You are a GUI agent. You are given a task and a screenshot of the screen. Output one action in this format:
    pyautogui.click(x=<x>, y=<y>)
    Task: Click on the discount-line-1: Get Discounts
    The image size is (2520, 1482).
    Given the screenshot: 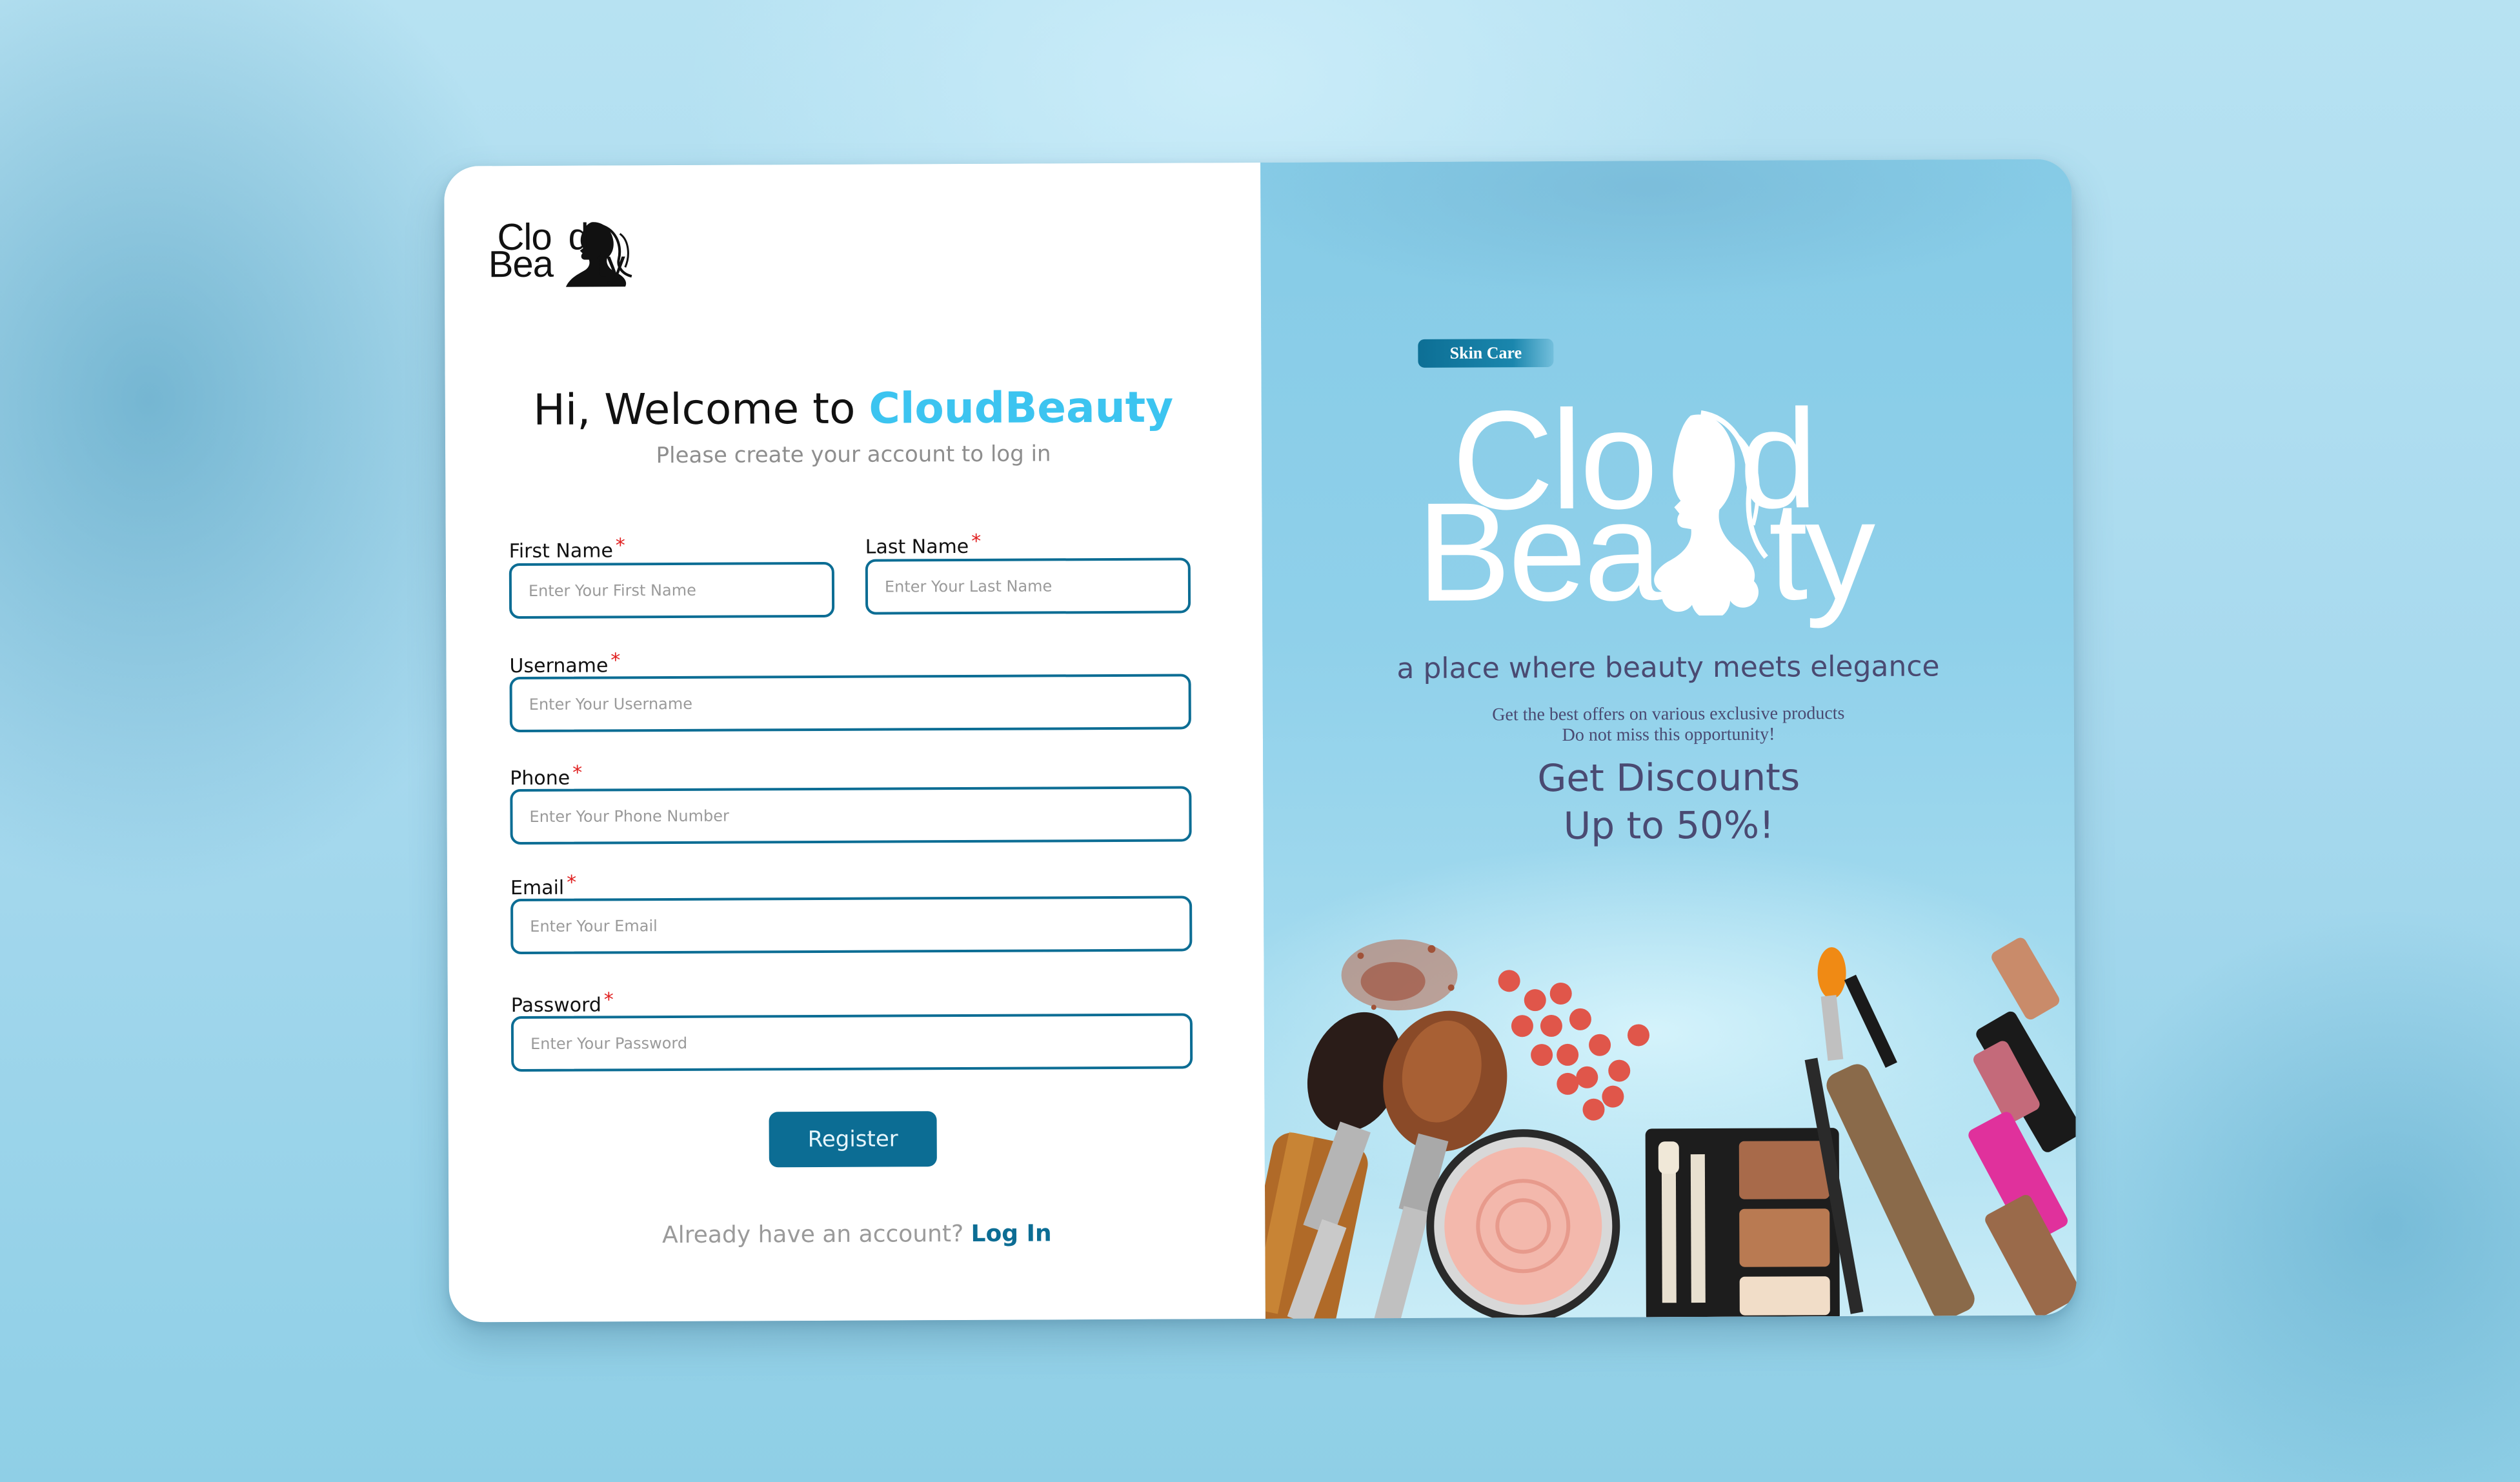 What is the action you would take?
    pyautogui.click(x=1668, y=778)
    